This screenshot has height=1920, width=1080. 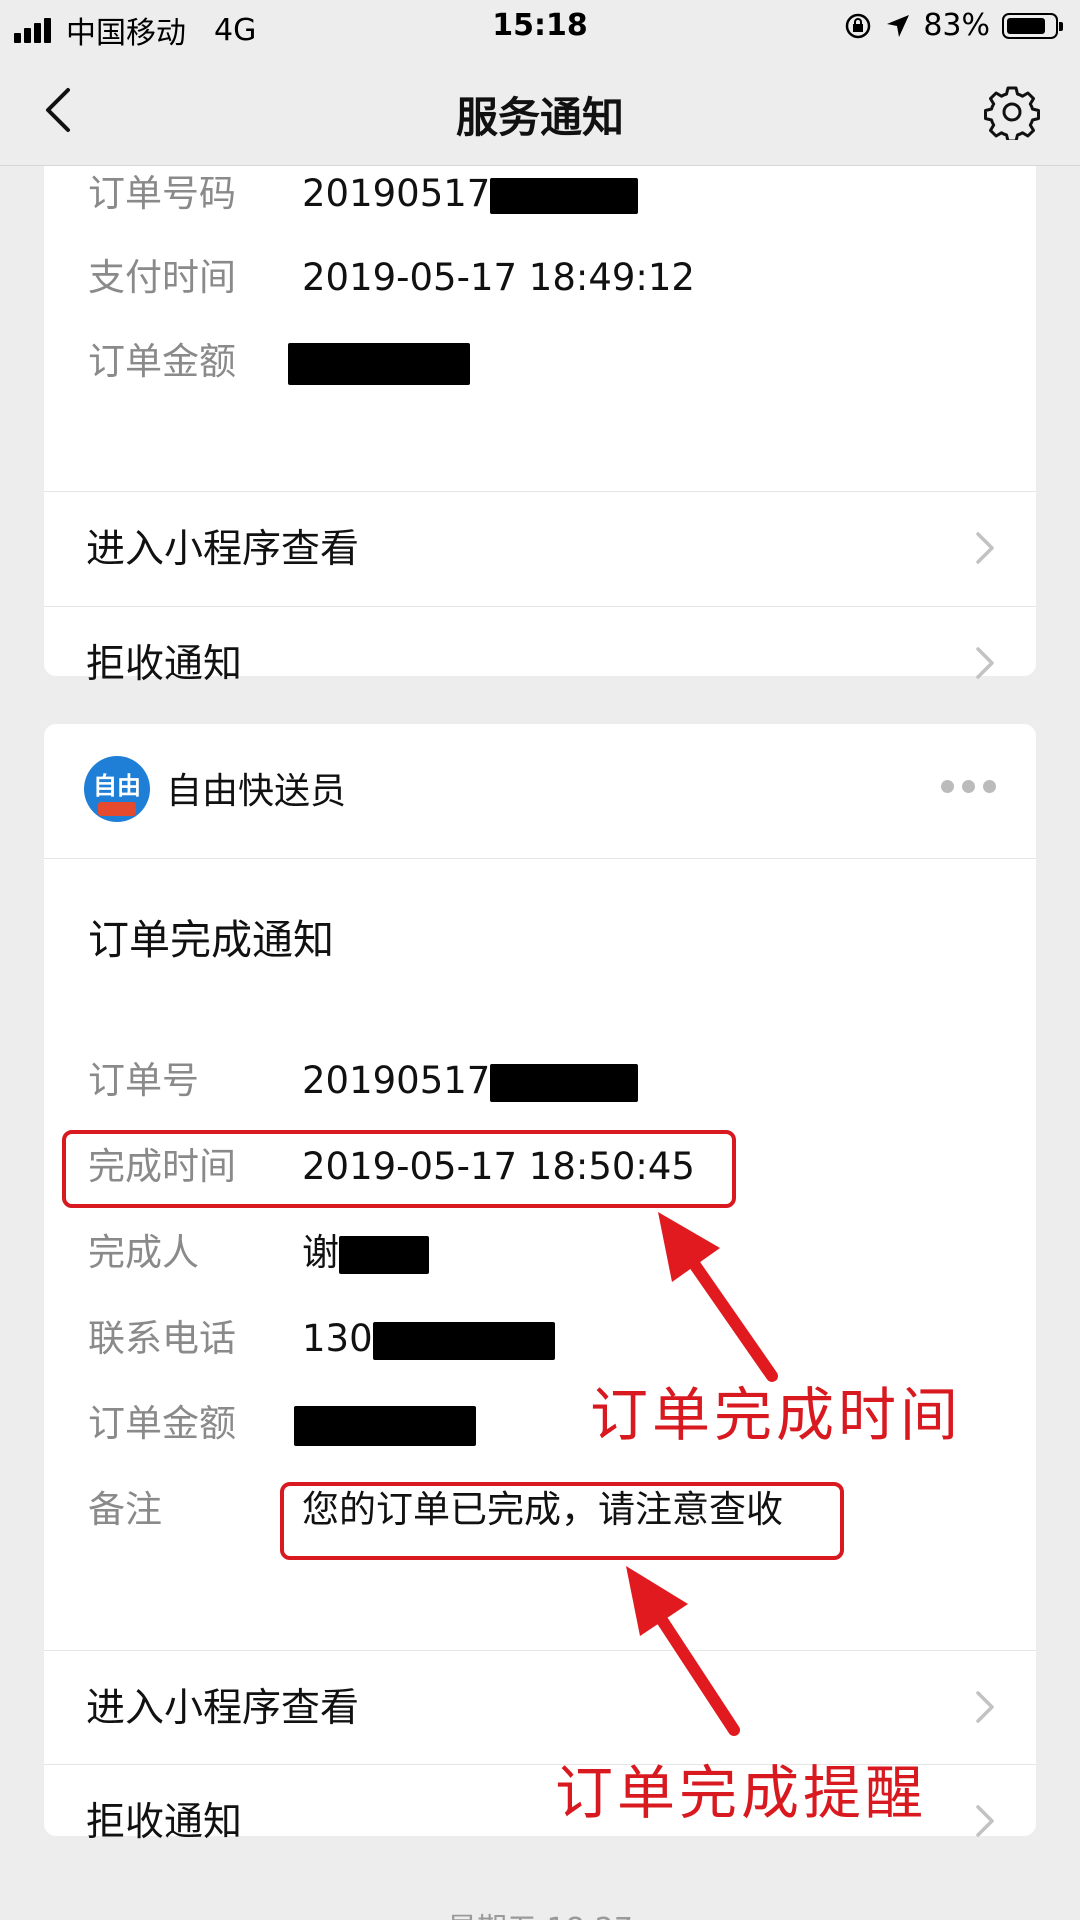 I want to click on field-label: 备注, so click(x=125, y=1509).